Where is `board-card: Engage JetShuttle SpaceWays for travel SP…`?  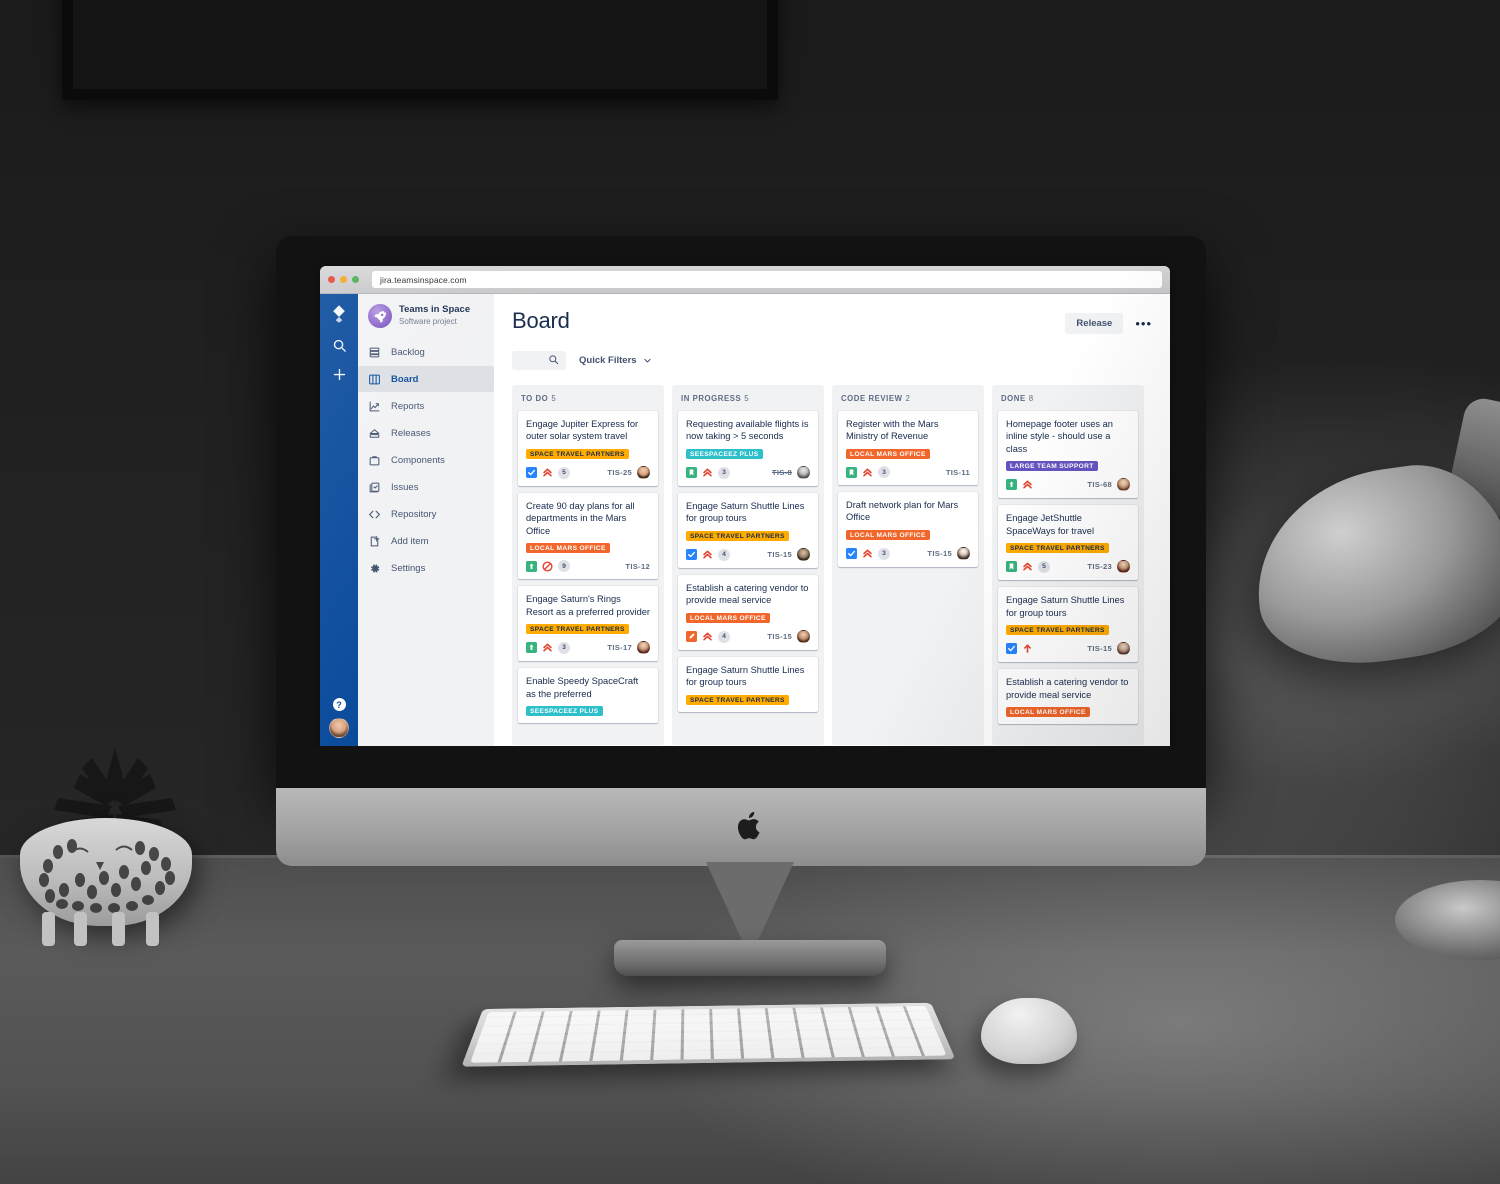
board-card: Engage JetShuttle SpaceWays for travel SP… is located at coordinates (1068, 543).